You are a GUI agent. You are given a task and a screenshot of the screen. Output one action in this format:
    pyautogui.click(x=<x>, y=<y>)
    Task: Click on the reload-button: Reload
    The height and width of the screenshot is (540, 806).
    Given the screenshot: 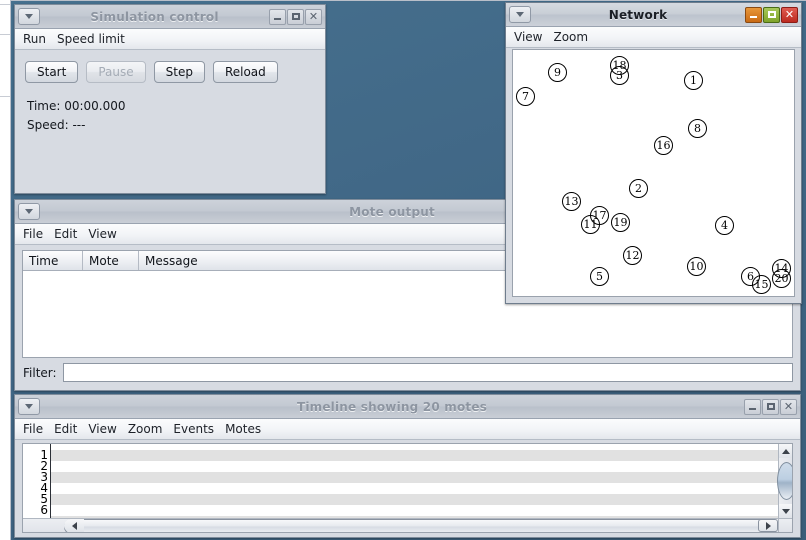 What is the action you would take?
    pyautogui.click(x=245, y=72)
    